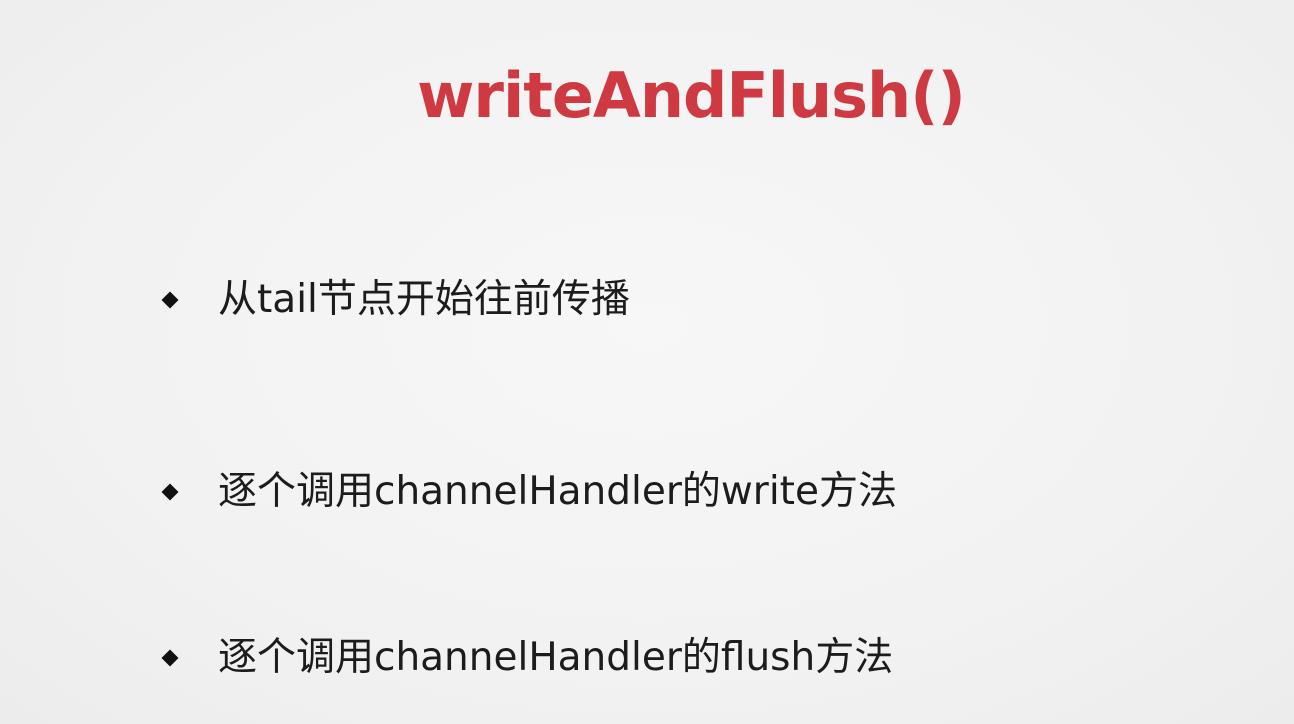 This screenshot has width=1294, height=724. Describe the element at coordinates (691, 95) in the screenshot. I see `slide-title: writeAndFlush()` at that location.